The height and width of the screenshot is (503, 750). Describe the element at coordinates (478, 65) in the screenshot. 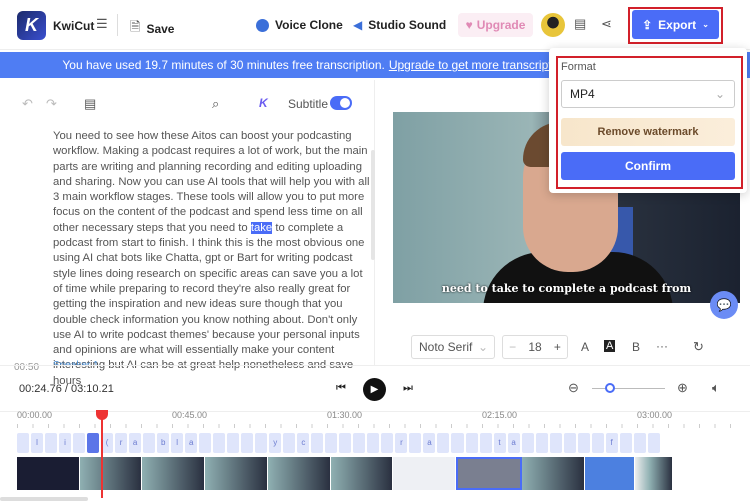

I see `upgrade-link: Upgrade to get more transcription` at that location.